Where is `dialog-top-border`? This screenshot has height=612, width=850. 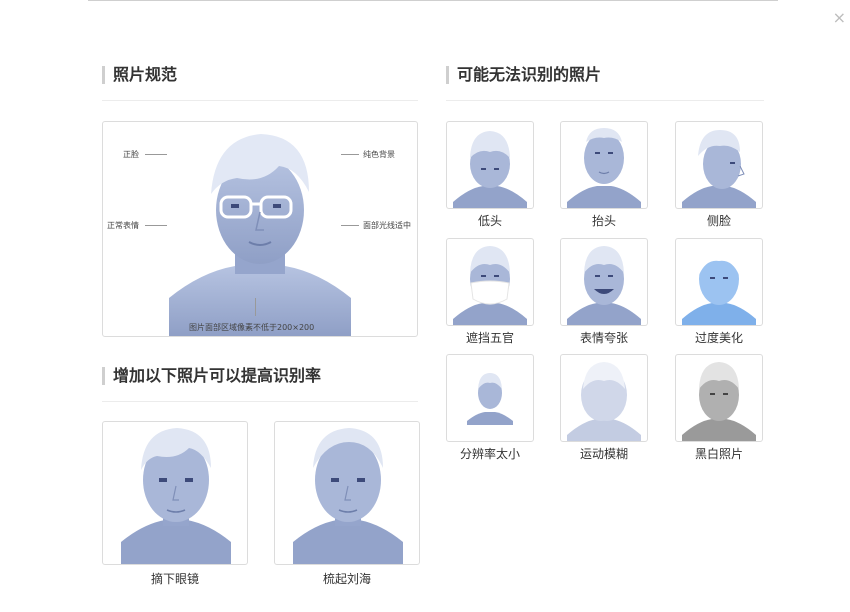
dialog-top-border is located at coordinates (433, 0).